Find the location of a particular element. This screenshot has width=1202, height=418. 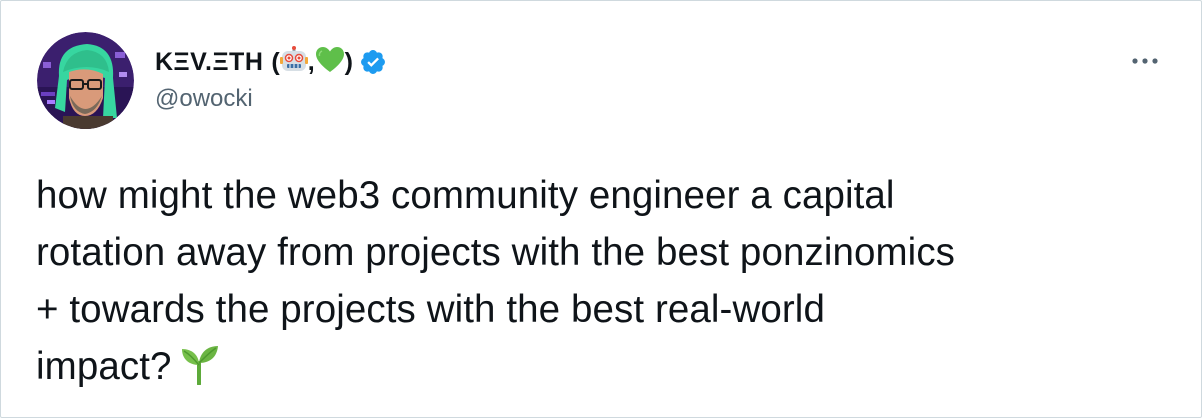

avatar-image is located at coordinates (85, 80).